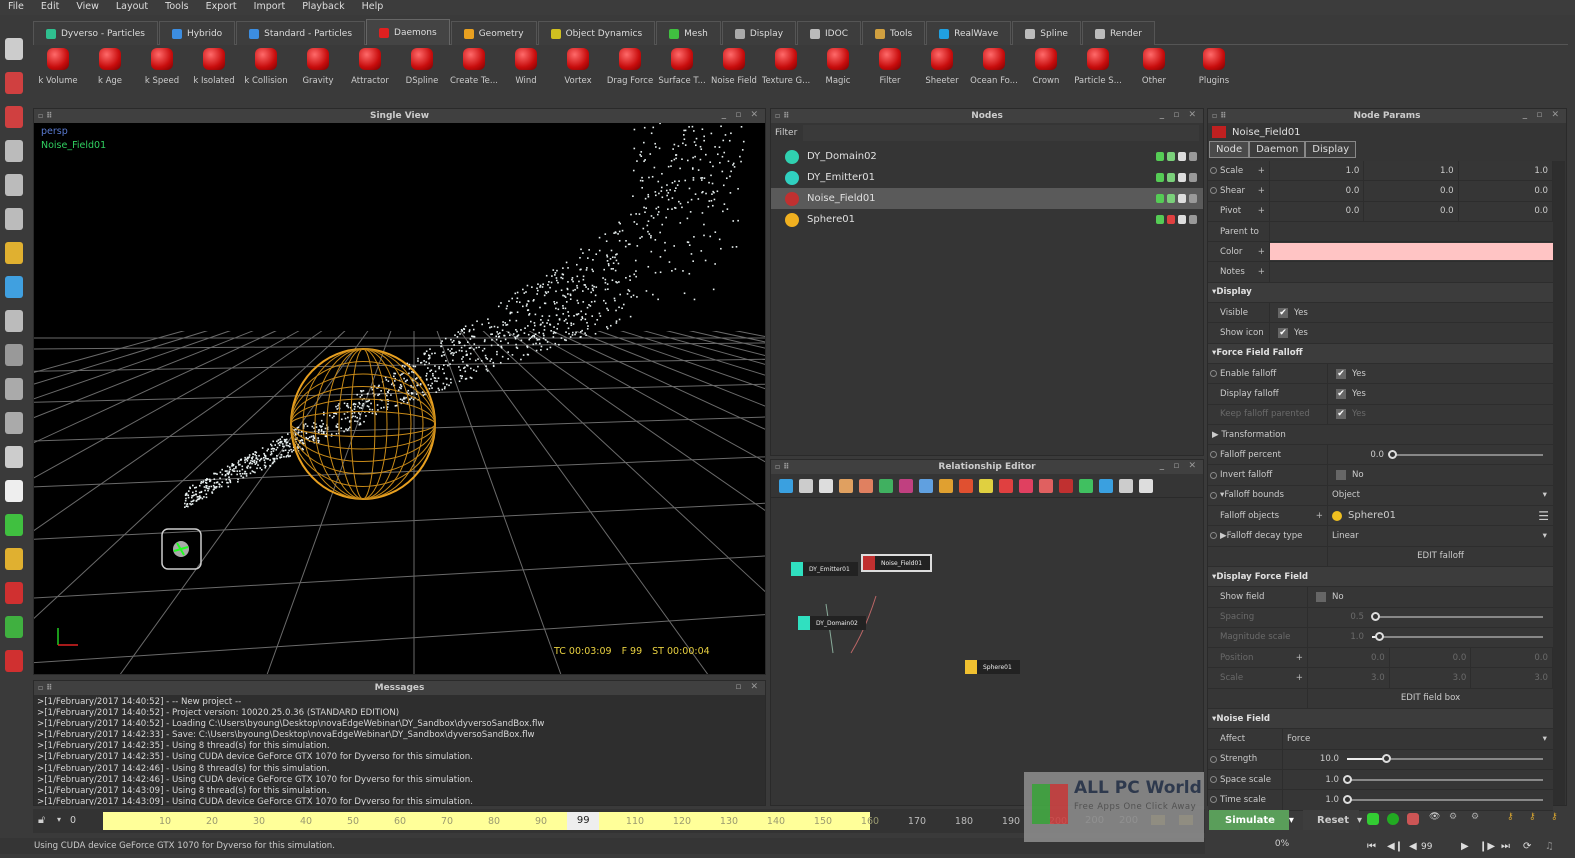 The width and height of the screenshot is (1575, 858). Describe the element at coordinates (323, 7) in the screenshot. I see `menu-playback: Playback` at that location.